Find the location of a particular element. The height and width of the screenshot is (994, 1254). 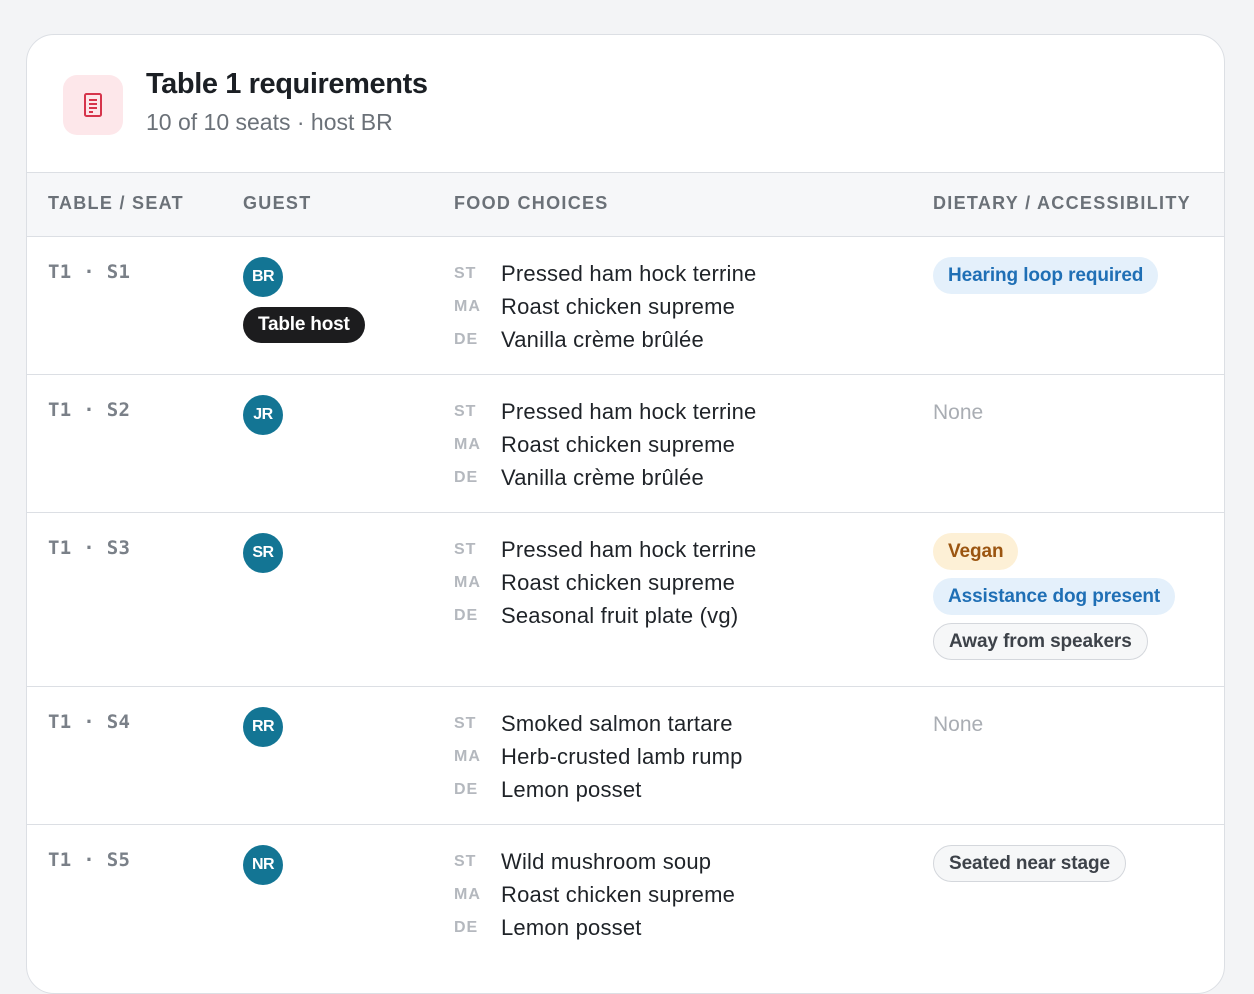

seat-label: T1 · S2 is located at coordinates (89, 410).